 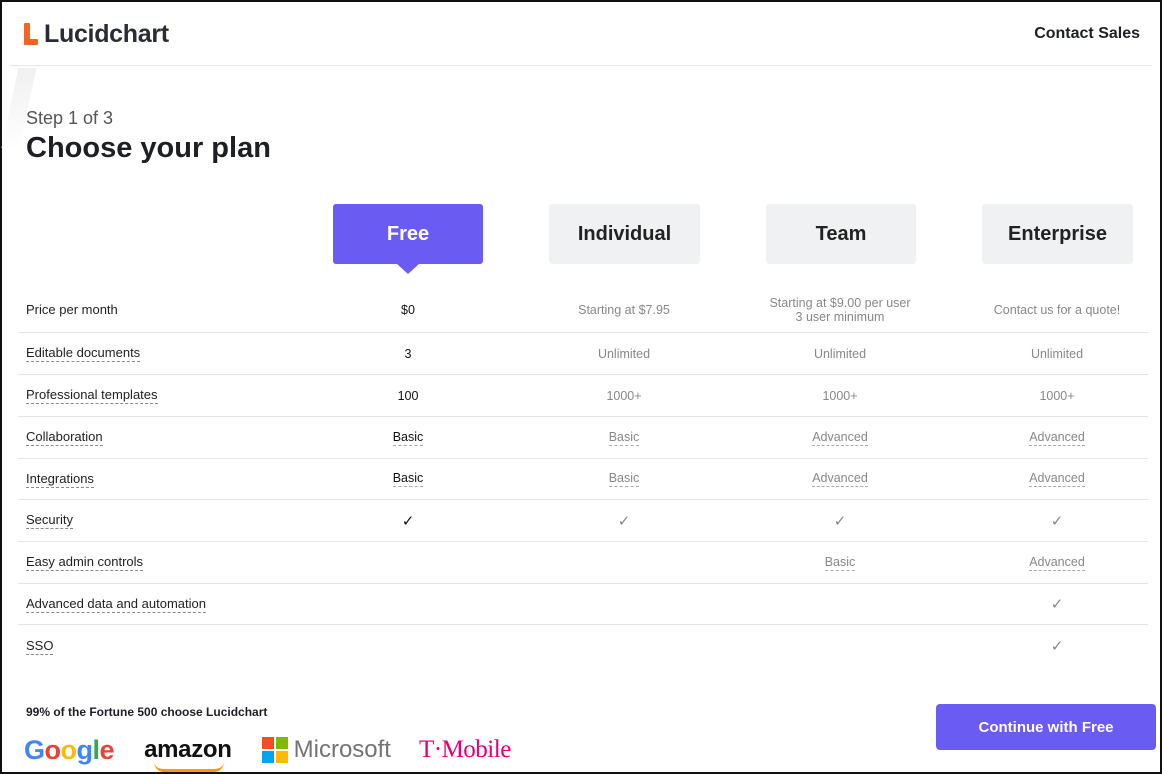 I want to click on feature-label: Advanced data and automation, so click(x=116, y=604).